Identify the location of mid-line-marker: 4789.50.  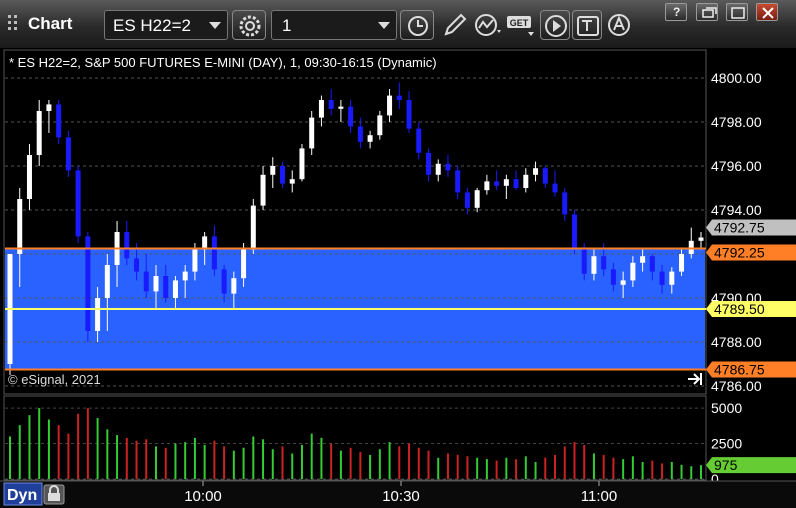
(751, 309).